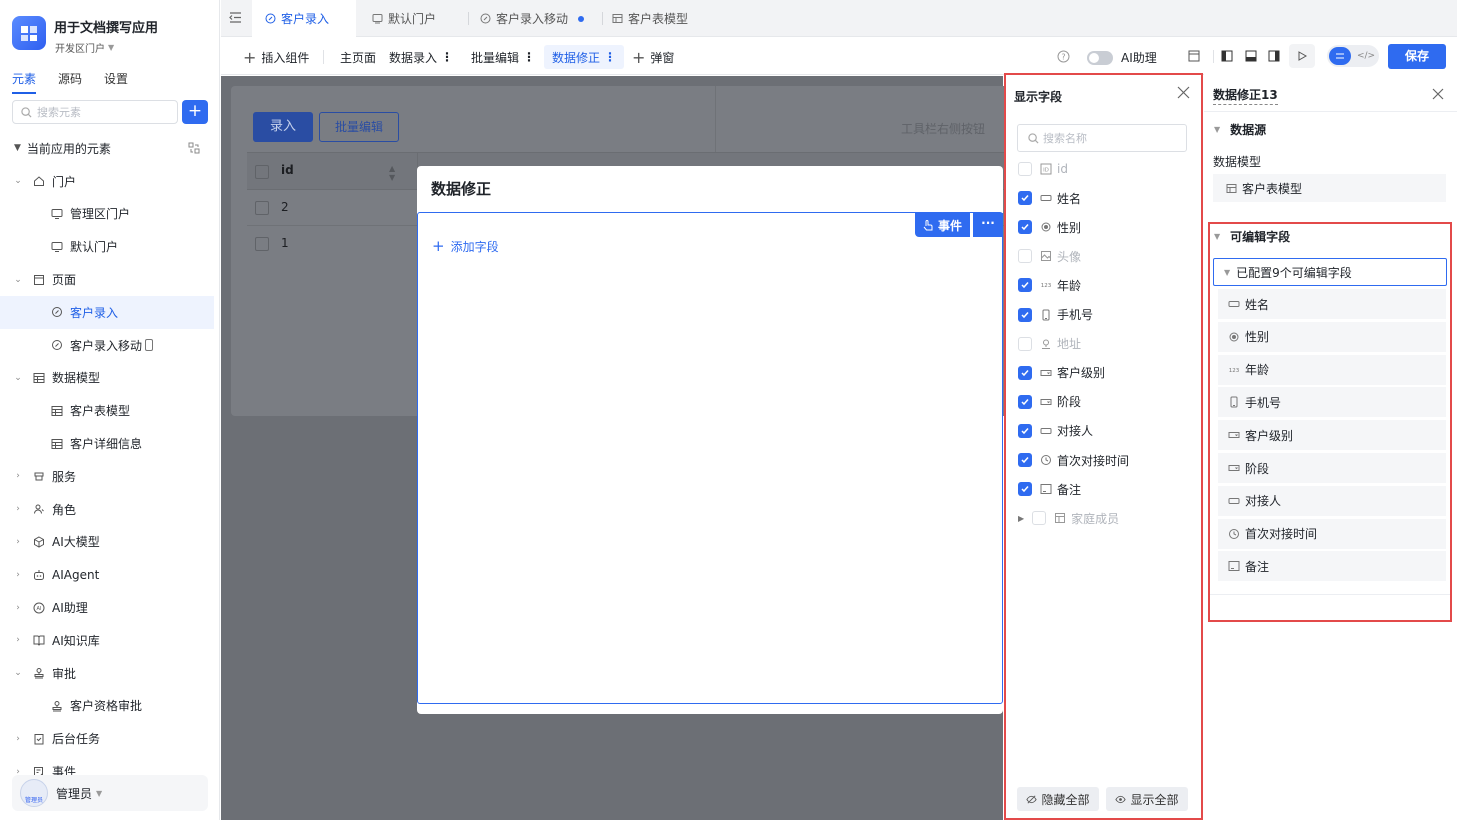 This screenshot has width=1457, height=820. What do you see at coordinates (1332, 500) in the screenshot?
I see `editable-field-item: 对接人` at bounding box center [1332, 500].